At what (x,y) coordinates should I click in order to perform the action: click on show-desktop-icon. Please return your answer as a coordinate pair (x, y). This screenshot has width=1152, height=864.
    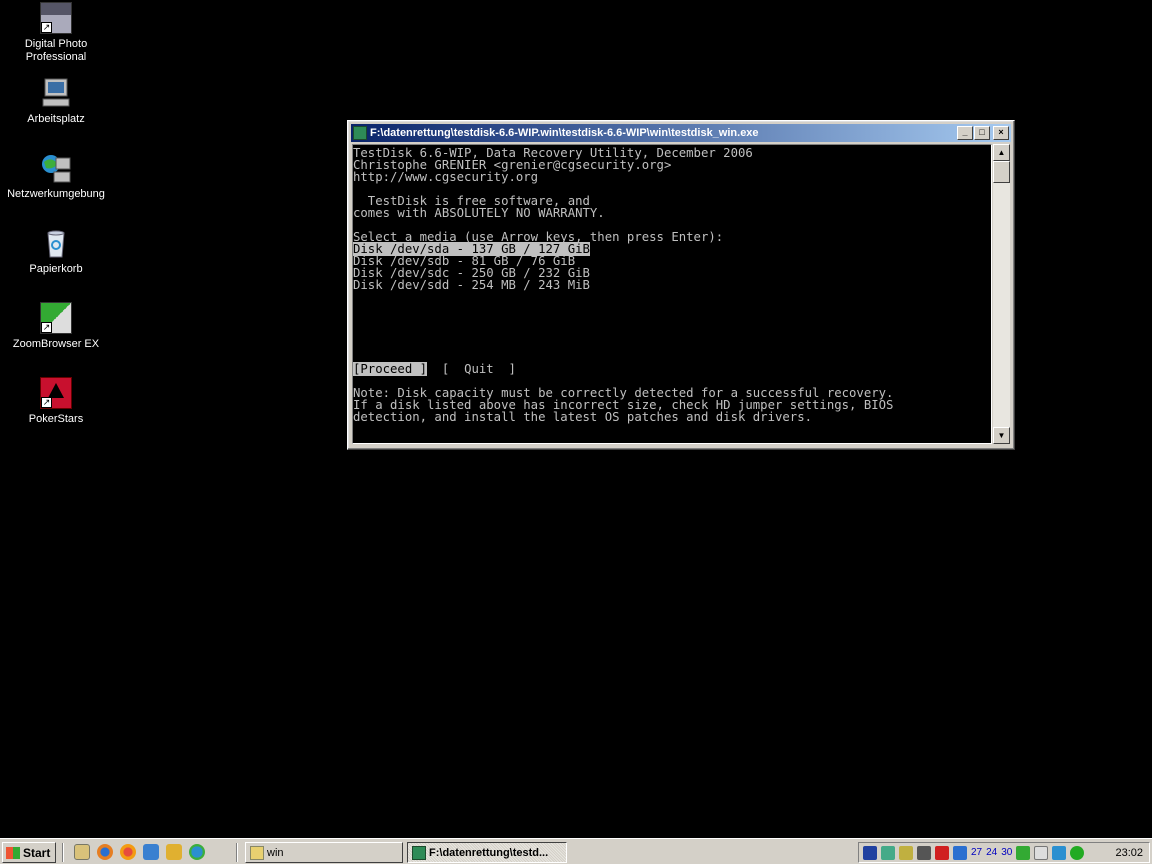
    Looking at the image, I should click on (82, 852).